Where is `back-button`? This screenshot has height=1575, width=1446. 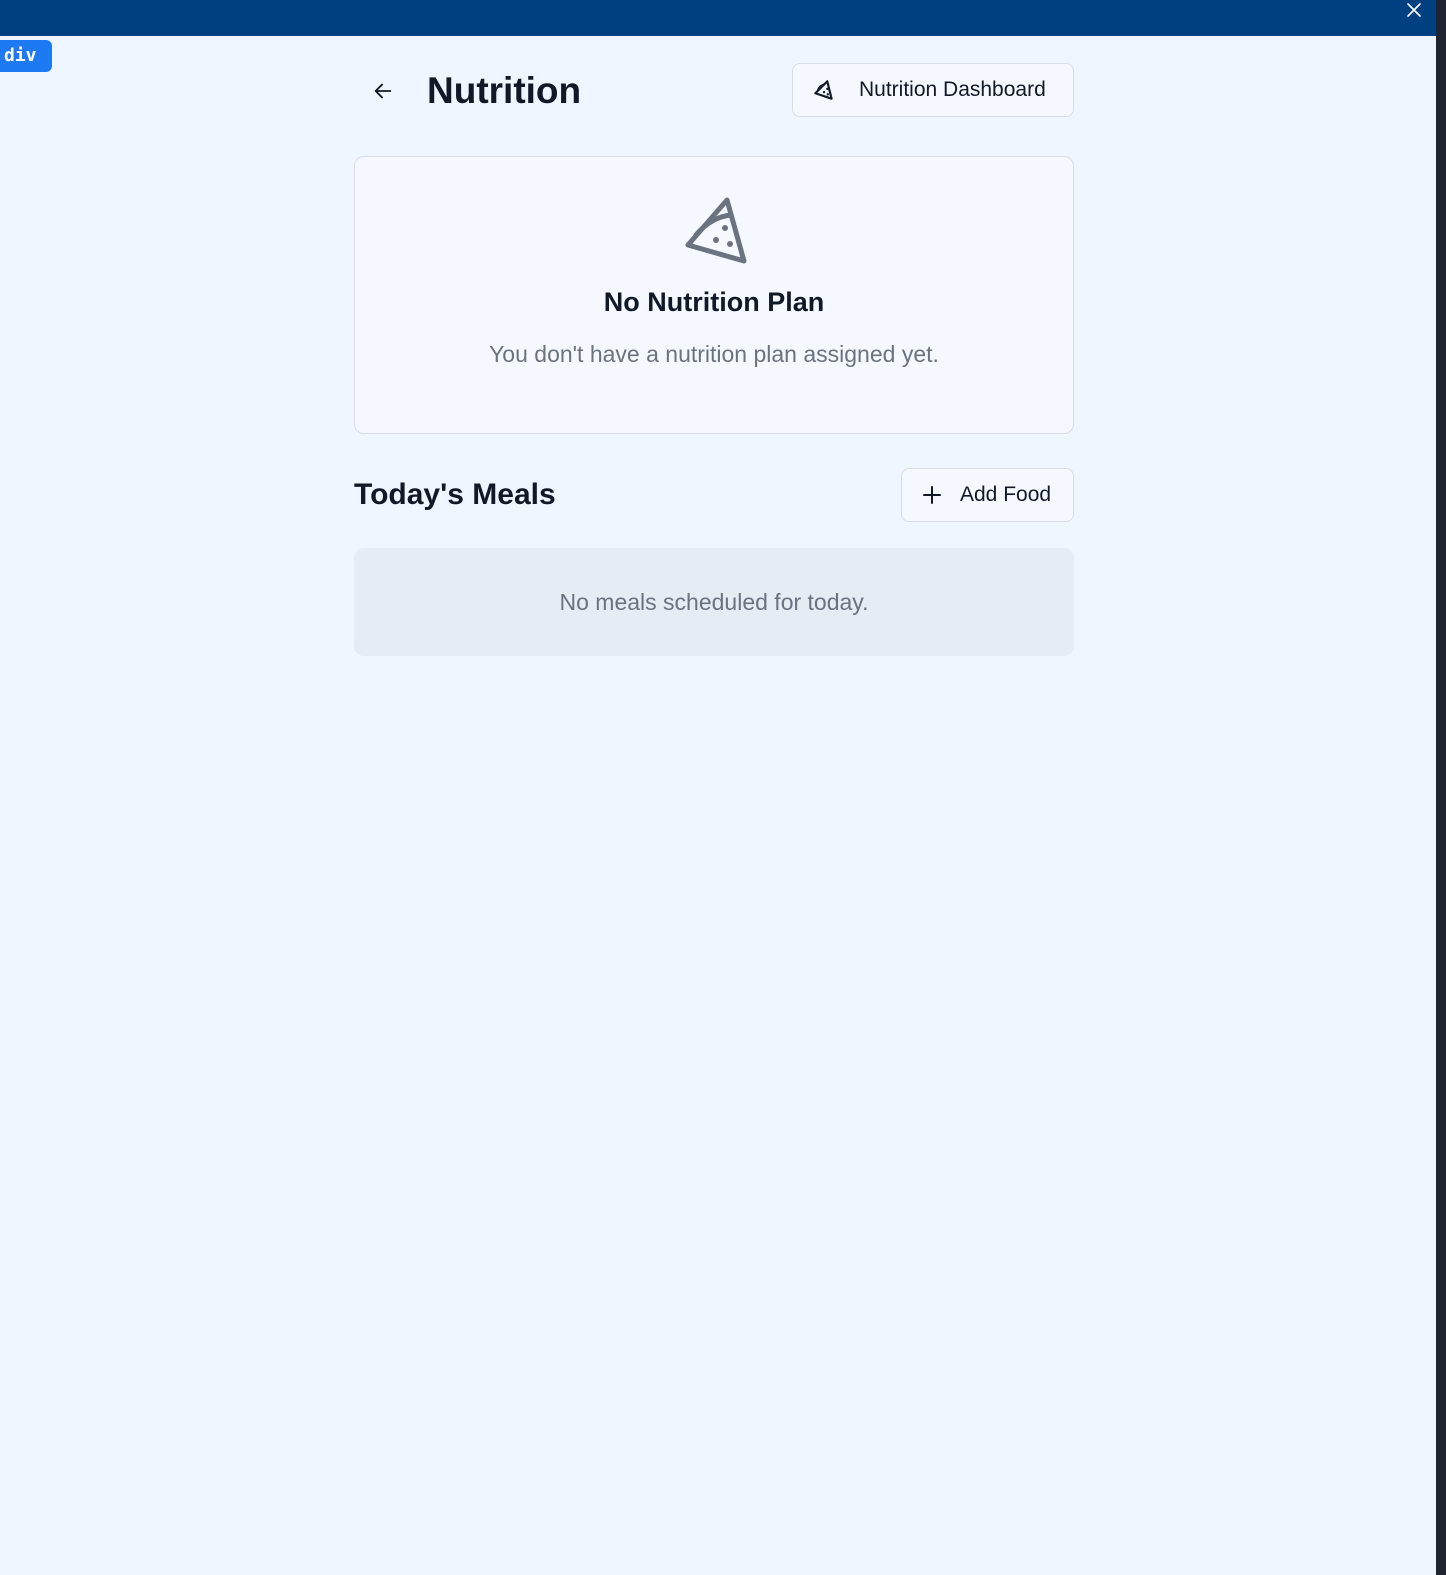 back-button is located at coordinates (383, 91).